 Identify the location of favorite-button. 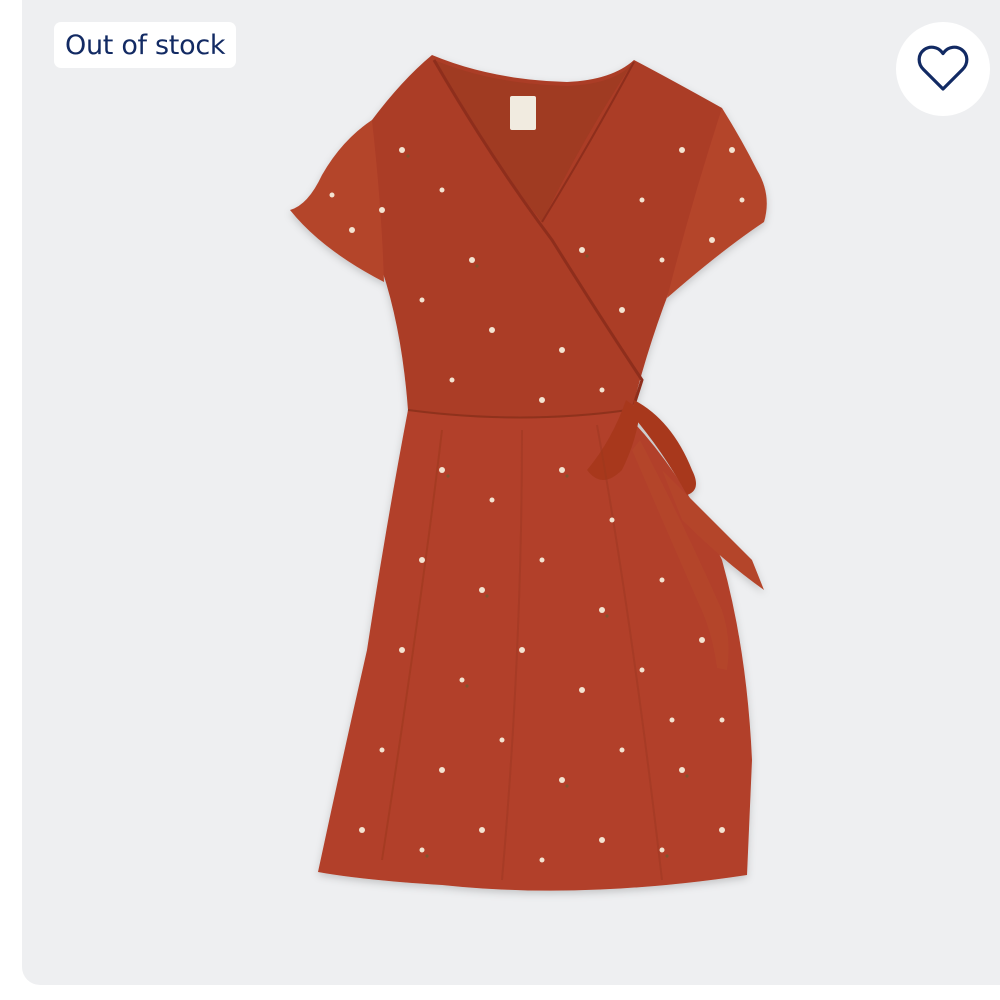
(943, 69).